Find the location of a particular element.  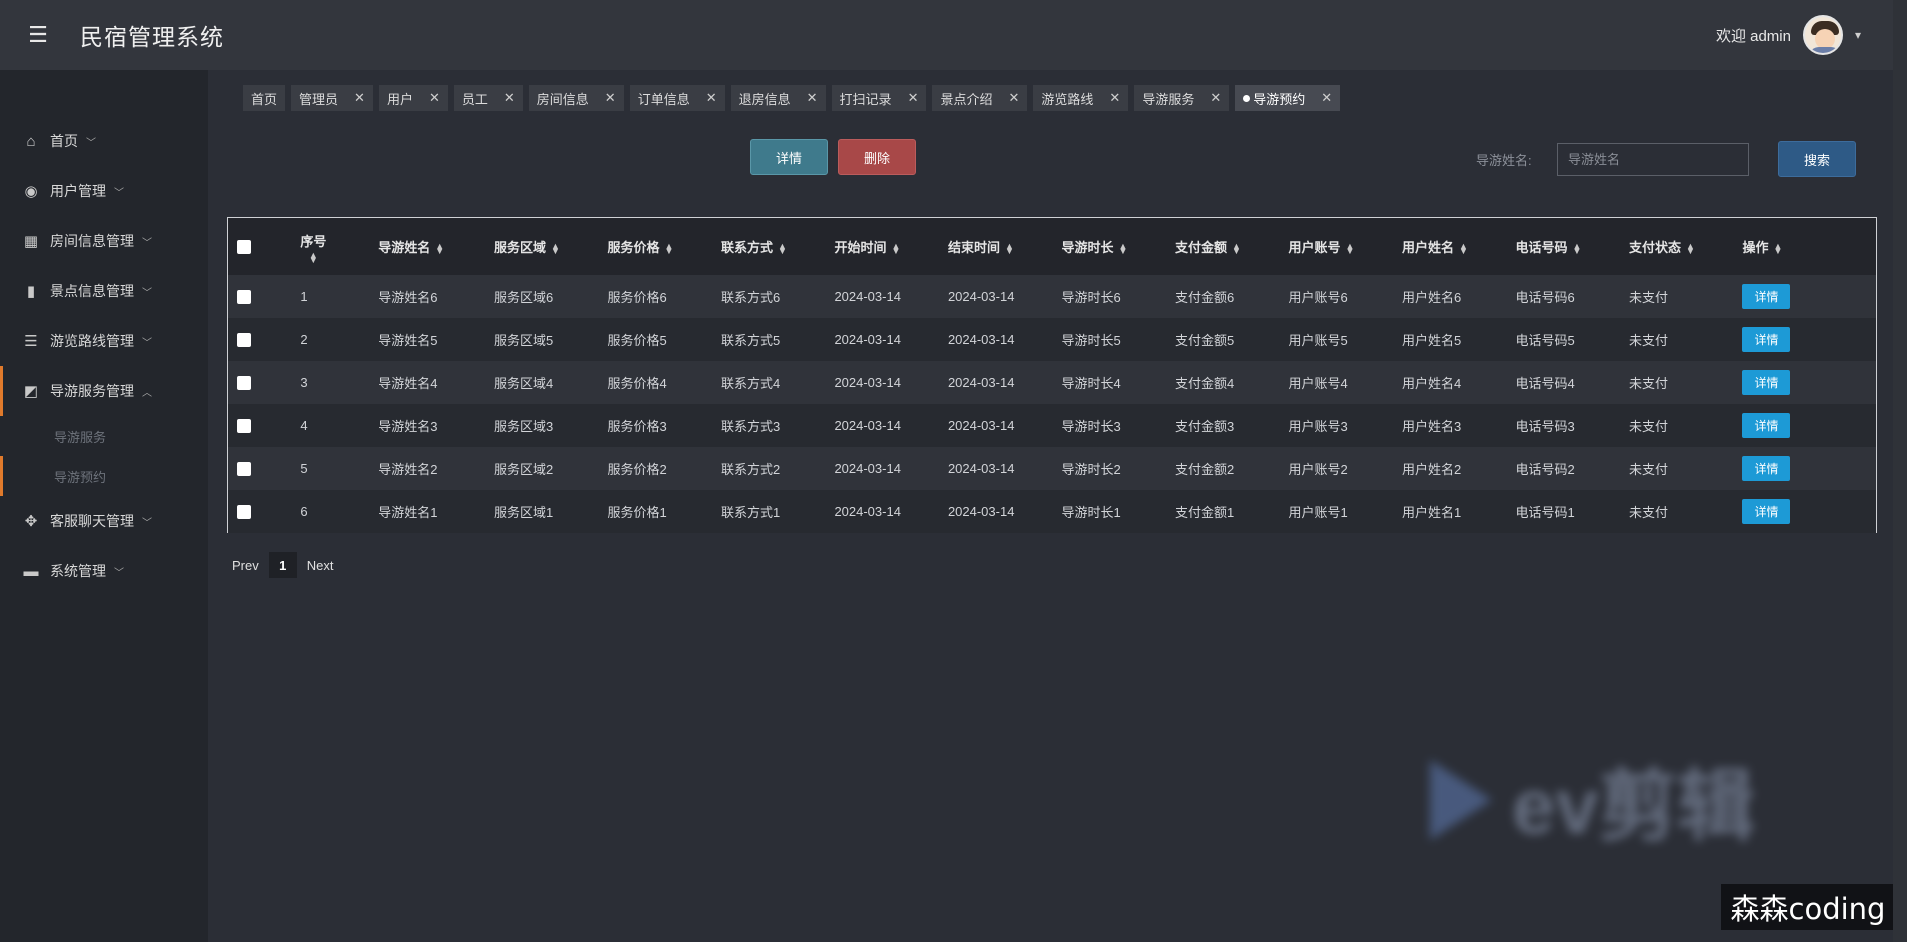

column-header-4: 联系方式 ▲ ▼ is located at coordinates (778, 246).